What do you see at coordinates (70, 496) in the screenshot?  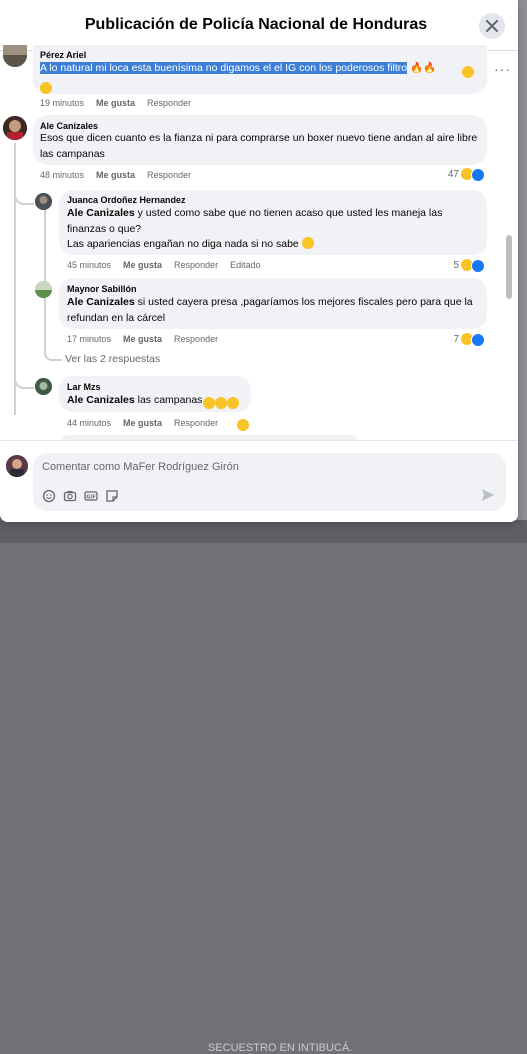 I see `camera-icon` at bounding box center [70, 496].